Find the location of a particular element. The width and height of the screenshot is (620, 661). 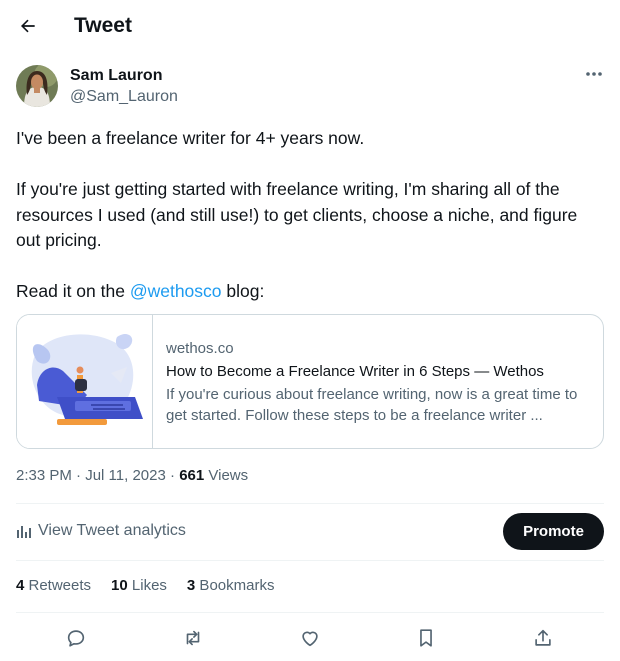

reply-icon is located at coordinates (76, 638).